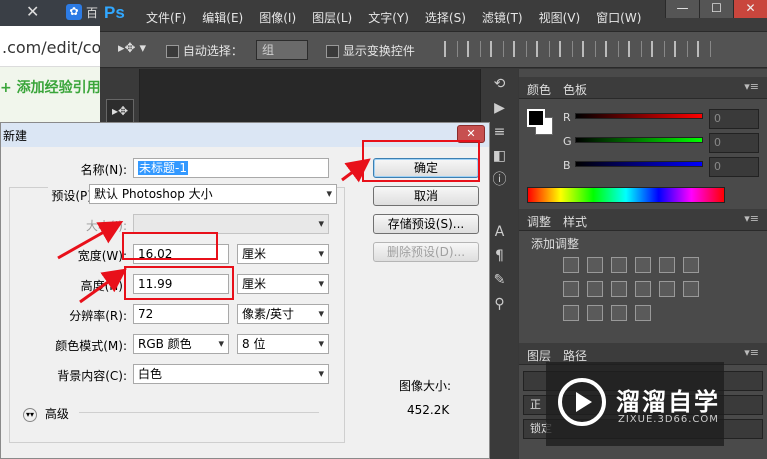 Image resolution: width=767 pixels, height=459 pixels. Describe the element at coordinates (571, 289) in the screenshot. I see `color-balance-icon` at that location.